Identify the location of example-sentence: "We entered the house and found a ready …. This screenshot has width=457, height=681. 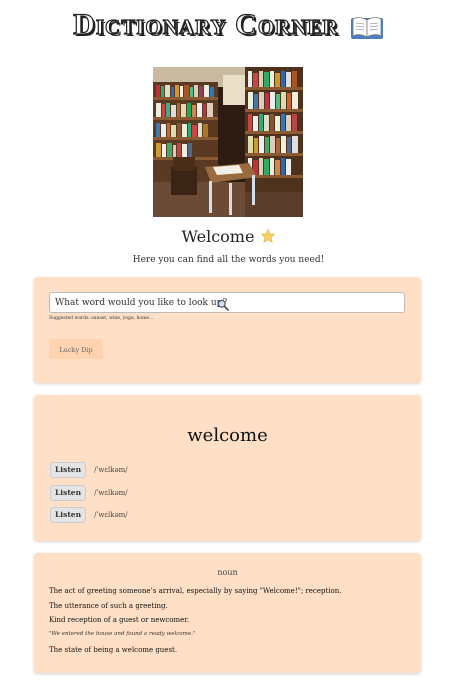
(122, 634).